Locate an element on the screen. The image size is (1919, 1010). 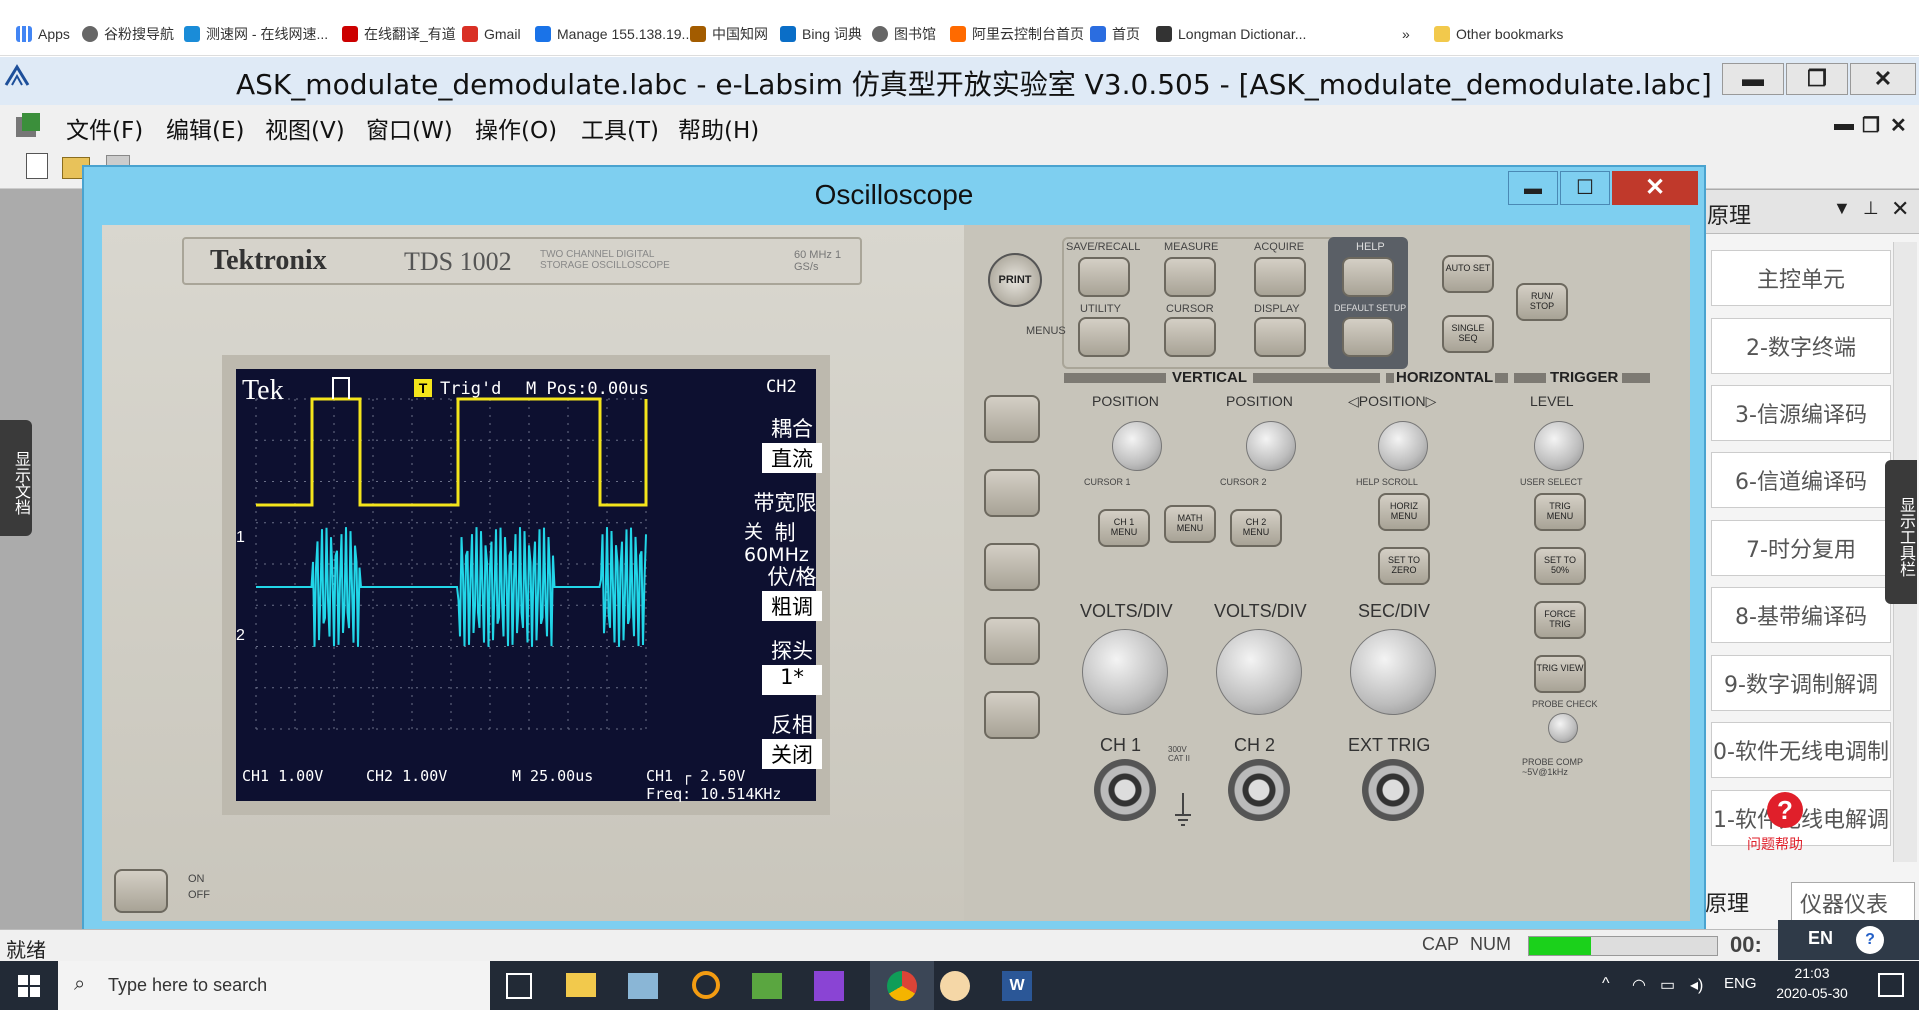
default-setup-button is located at coordinates (1368, 337).